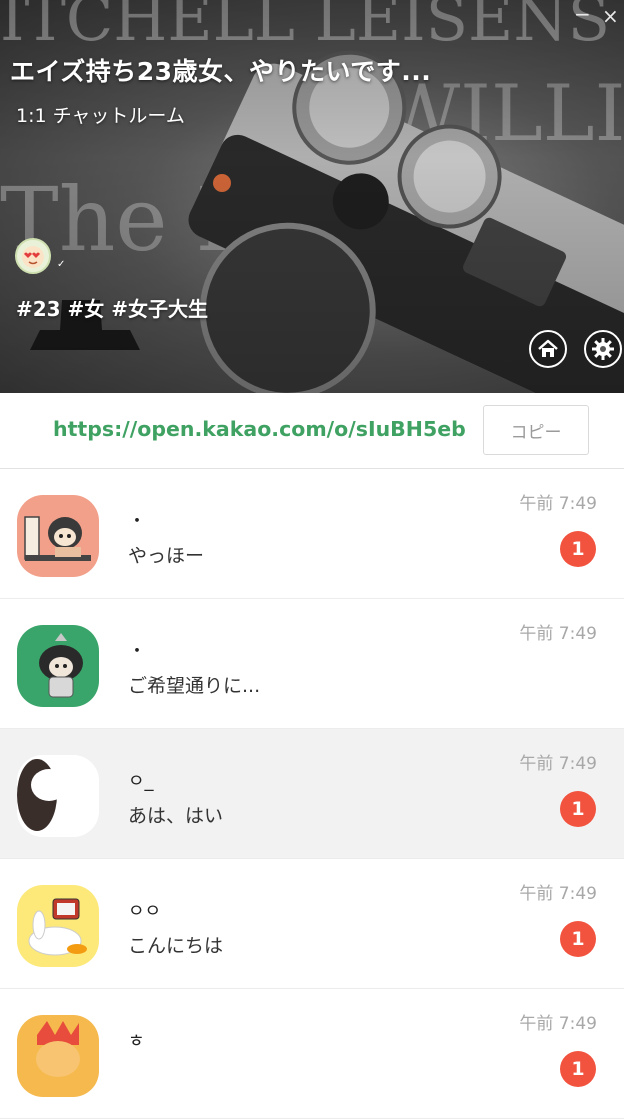  I want to click on chat-last-message: こんにちは, so click(176, 946).